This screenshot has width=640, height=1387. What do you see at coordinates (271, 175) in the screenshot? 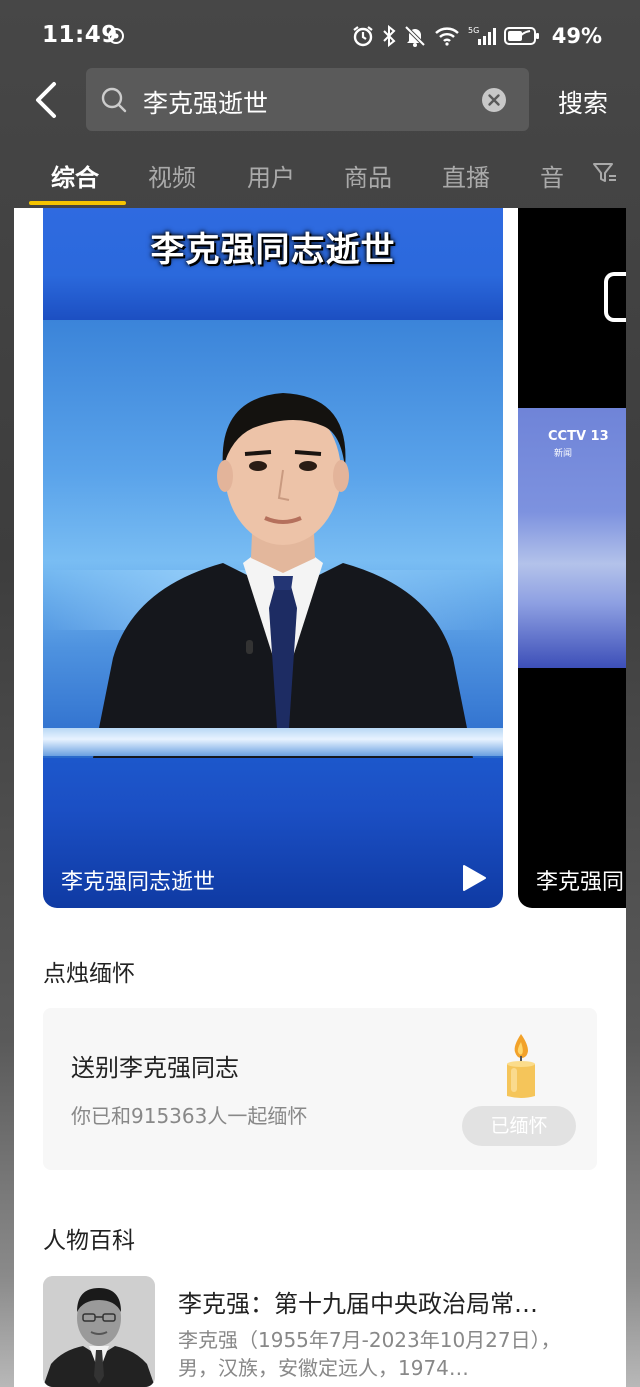
I see `tab-users: 用户` at bounding box center [271, 175].